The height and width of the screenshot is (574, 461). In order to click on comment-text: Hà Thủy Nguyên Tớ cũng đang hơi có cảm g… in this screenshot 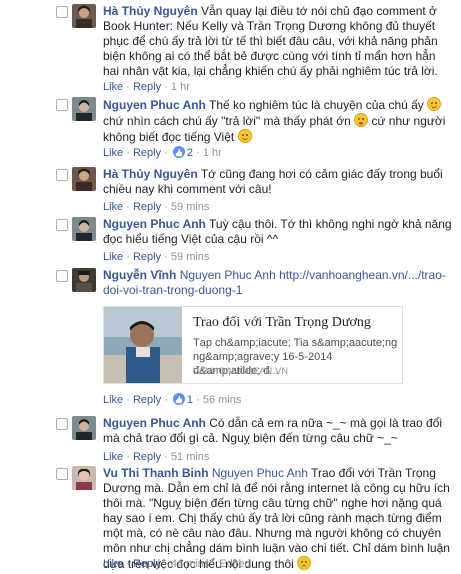, I will do `click(278, 182)`.